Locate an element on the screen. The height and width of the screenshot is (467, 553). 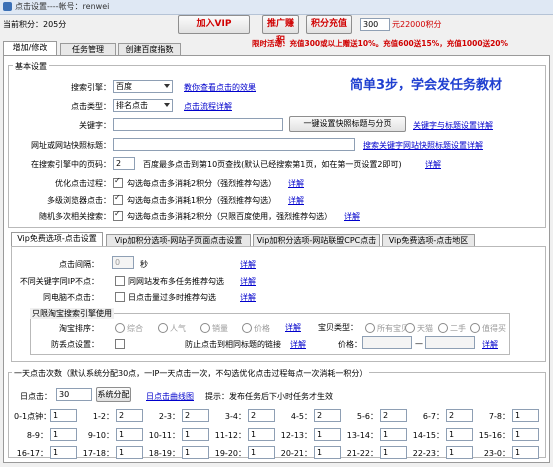
ipdiff-help-link: 详解 is located at coordinates (248, 281).